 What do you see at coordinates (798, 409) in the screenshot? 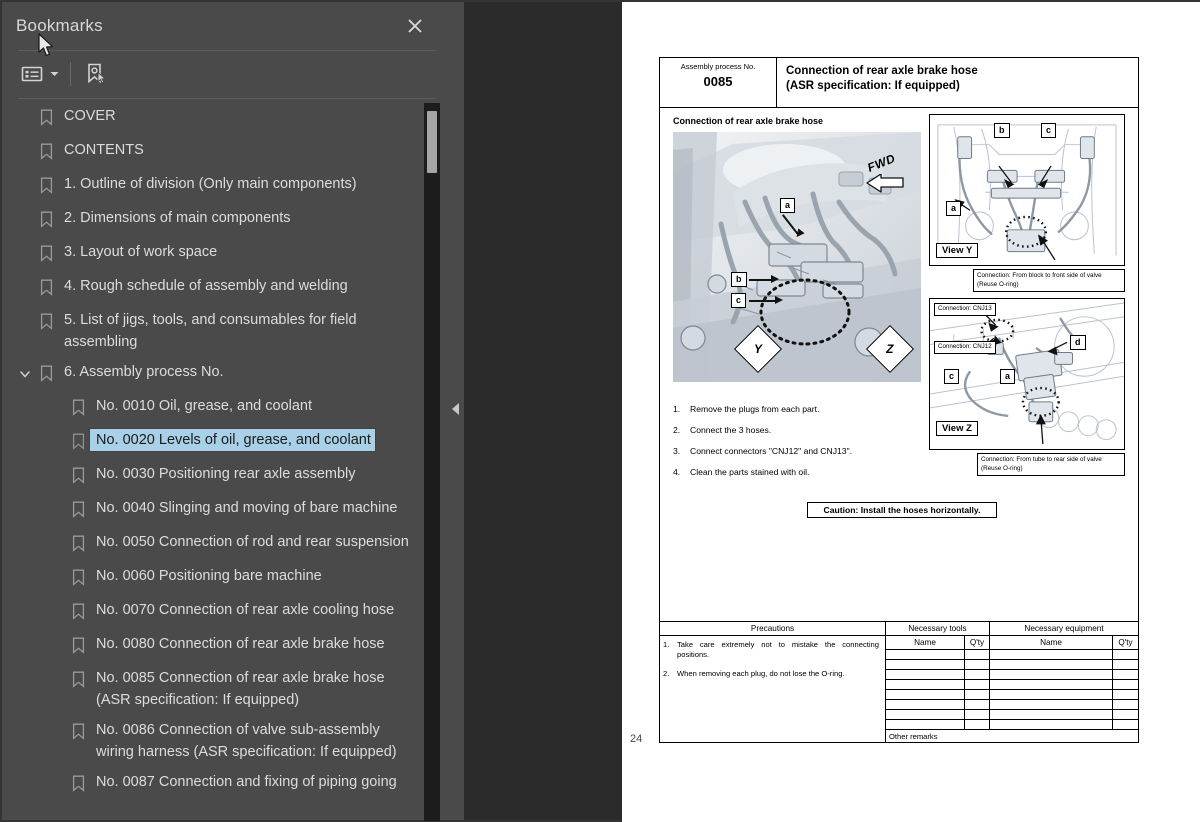
I see `step-item: 1. Remove the plugs from each part.` at bounding box center [798, 409].